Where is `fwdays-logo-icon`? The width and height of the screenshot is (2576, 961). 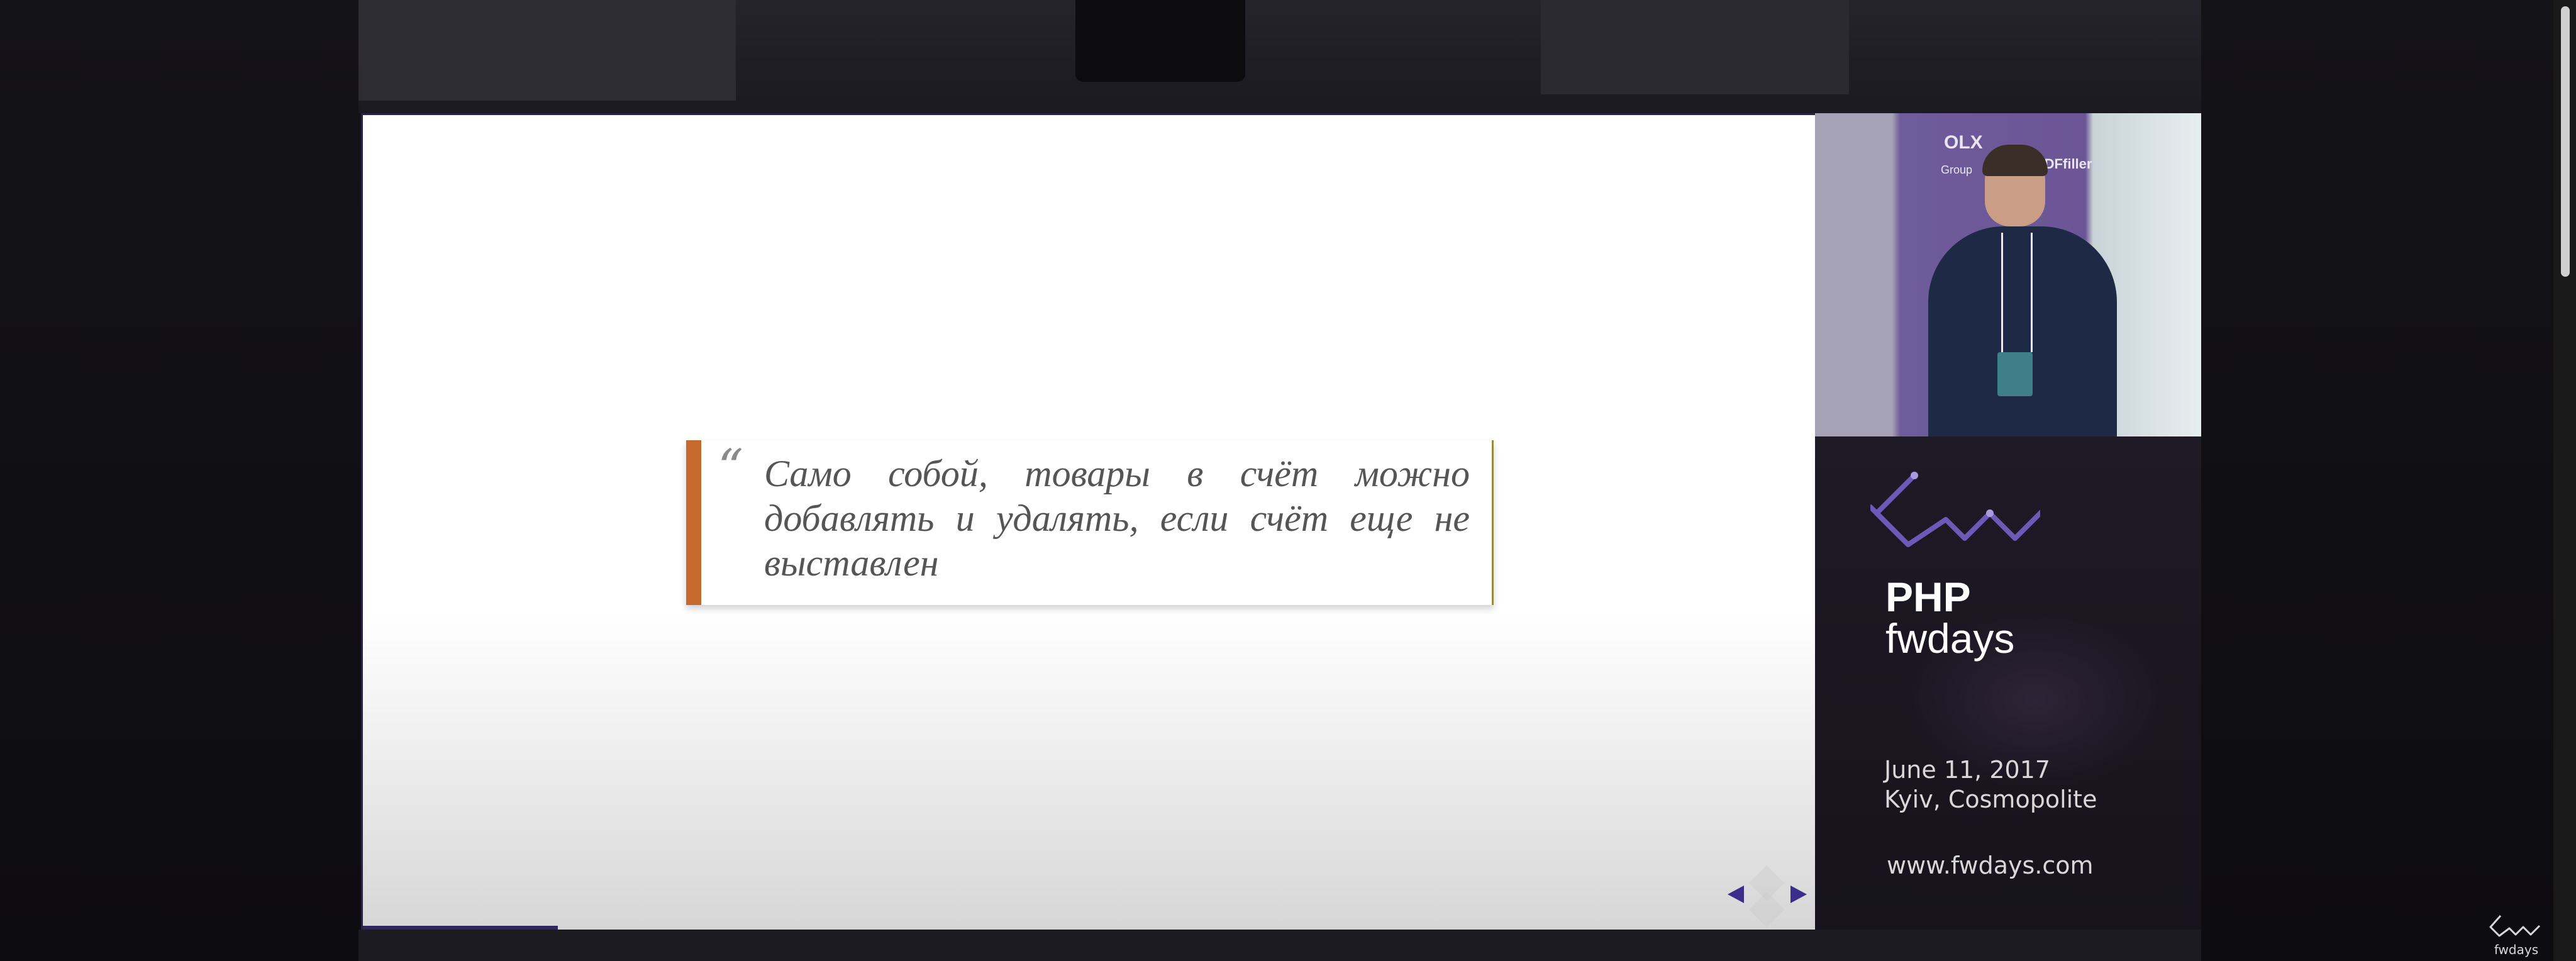 fwdays-logo-icon is located at coordinates (1955, 510).